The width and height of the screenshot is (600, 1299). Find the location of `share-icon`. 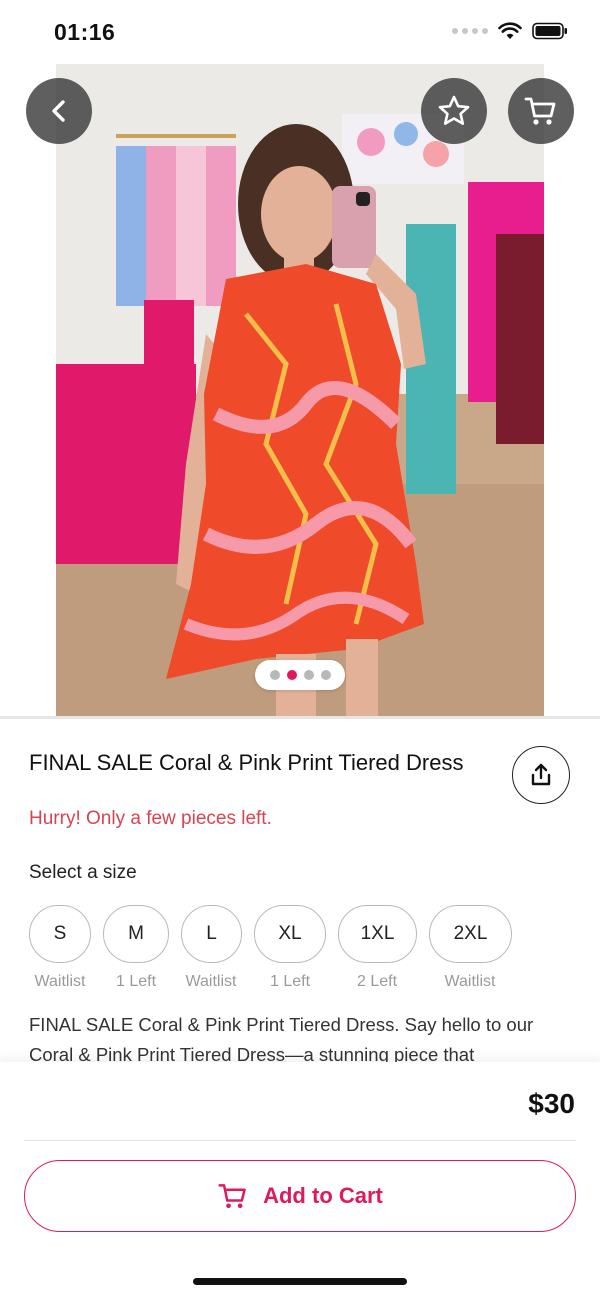

share-icon is located at coordinates (541, 774).